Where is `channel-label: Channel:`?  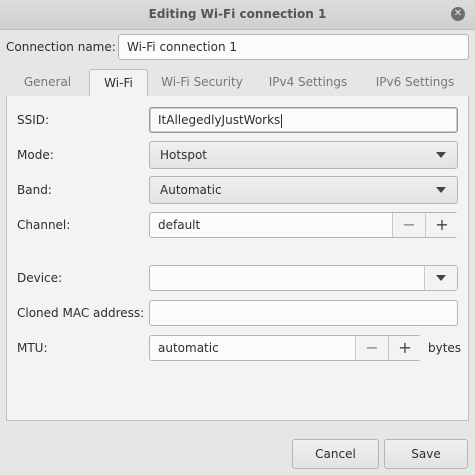
channel-label: Channel: is located at coordinates (44, 225).